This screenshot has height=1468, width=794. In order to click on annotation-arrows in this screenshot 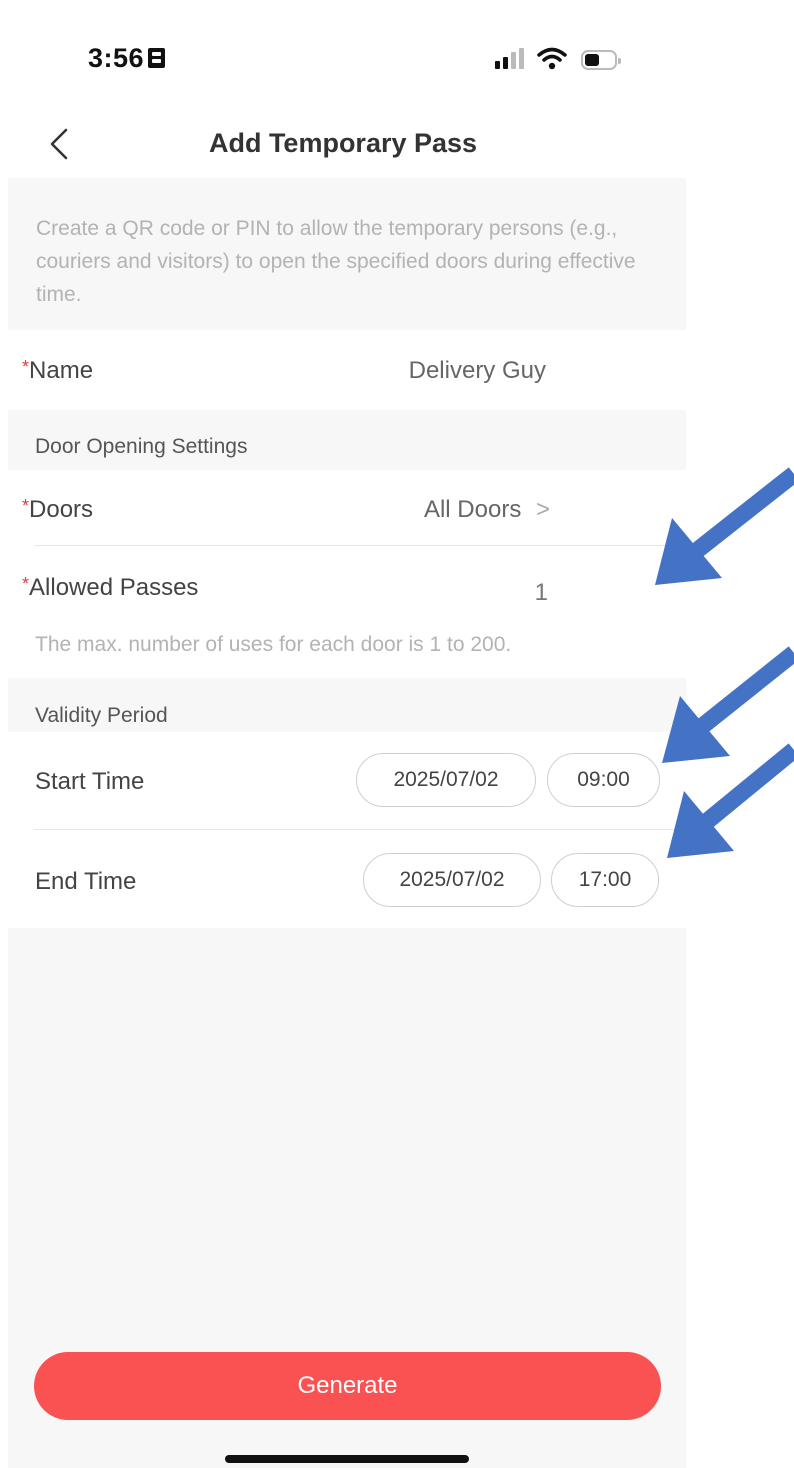, I will do `click(724, 662)`.